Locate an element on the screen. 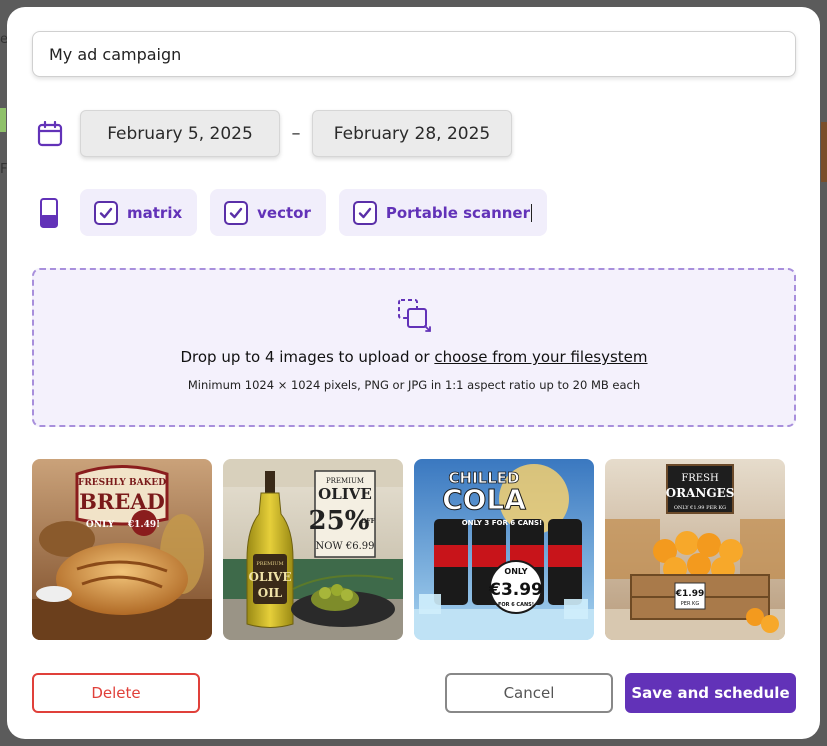 This screenshot has width=827, height=746. image-thumbnail-bread: FRESHLY BAKED BREAD ONLY €1.49! is located at coordinates (122, 549).